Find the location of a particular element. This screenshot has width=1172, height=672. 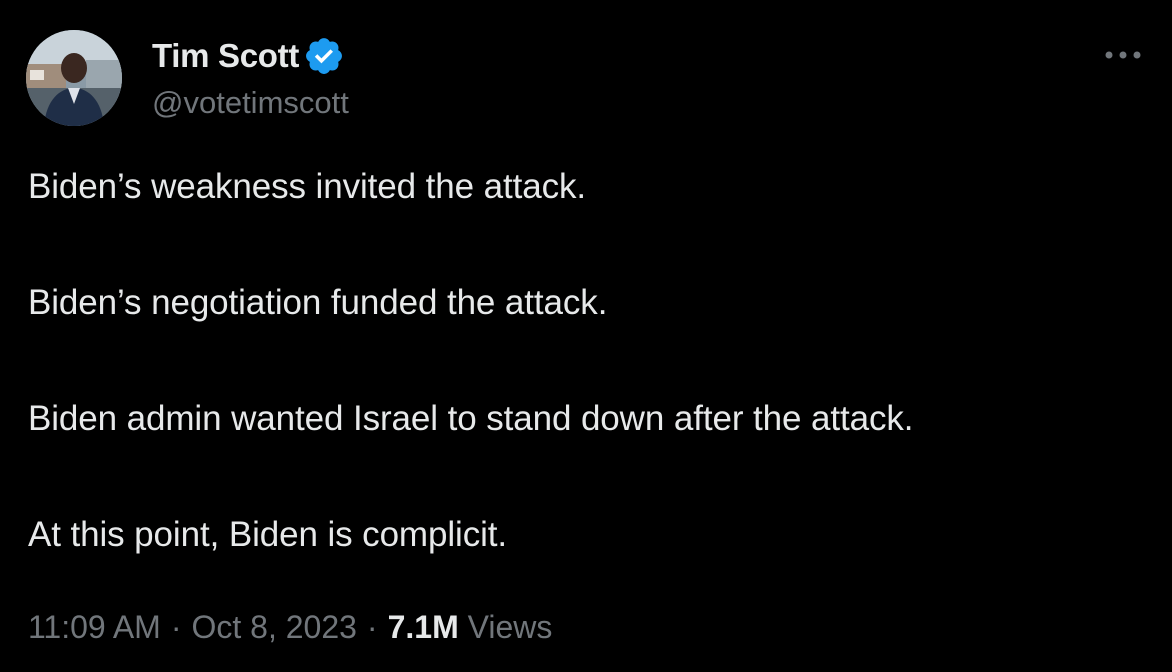

tweet-time: 11:09 AM is located at coordinates (94, 627).